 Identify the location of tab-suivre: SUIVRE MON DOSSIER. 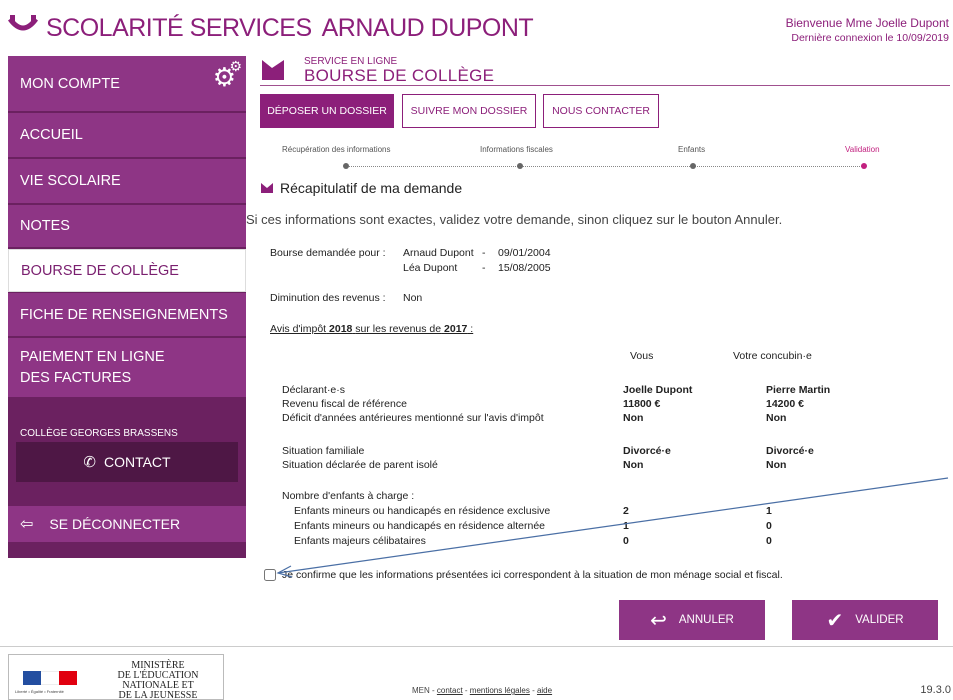
(469, 111).